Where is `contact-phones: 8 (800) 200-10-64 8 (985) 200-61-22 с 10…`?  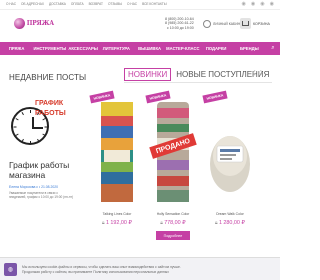
contact-phones: 8 (800) 200-10-64 8 (985) 200-61-22 с 10… is located at coordinates (179, 23).